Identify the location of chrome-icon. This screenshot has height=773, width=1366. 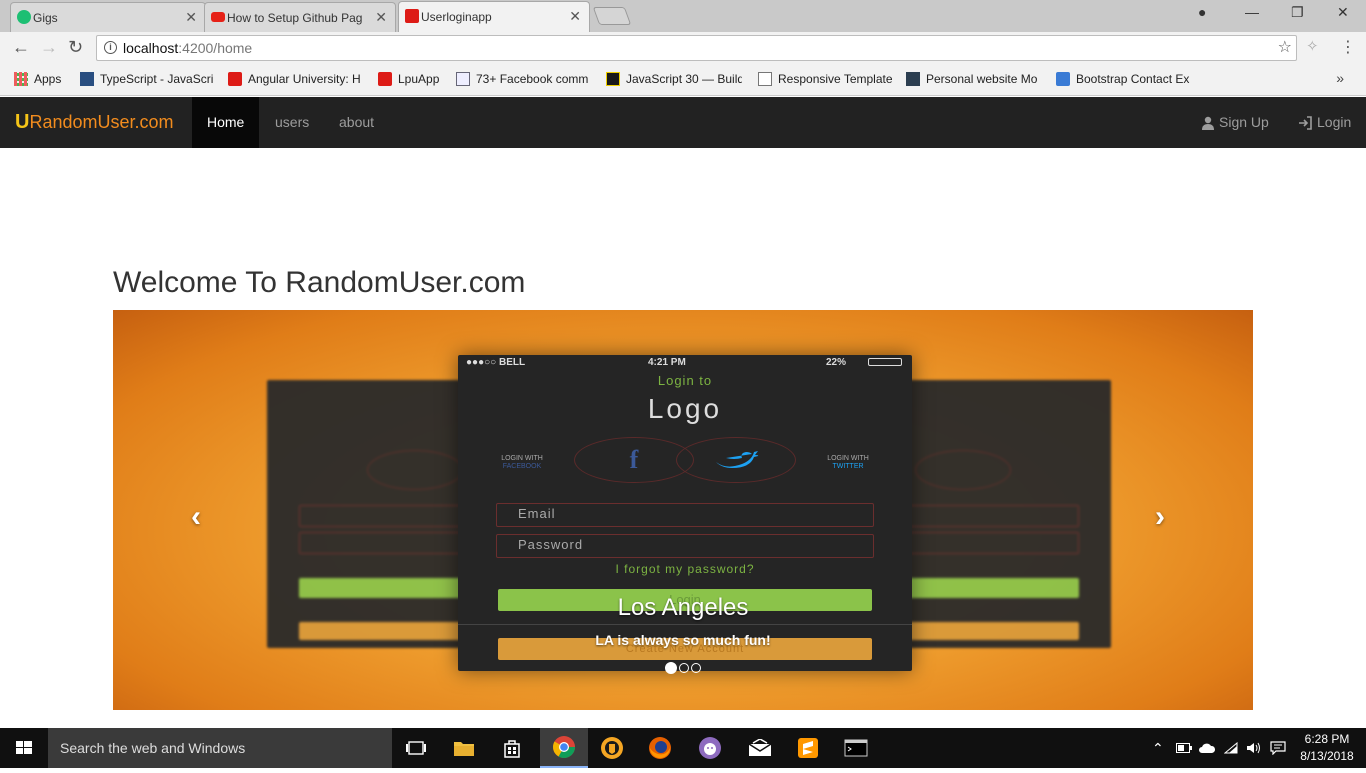
(564, 748).